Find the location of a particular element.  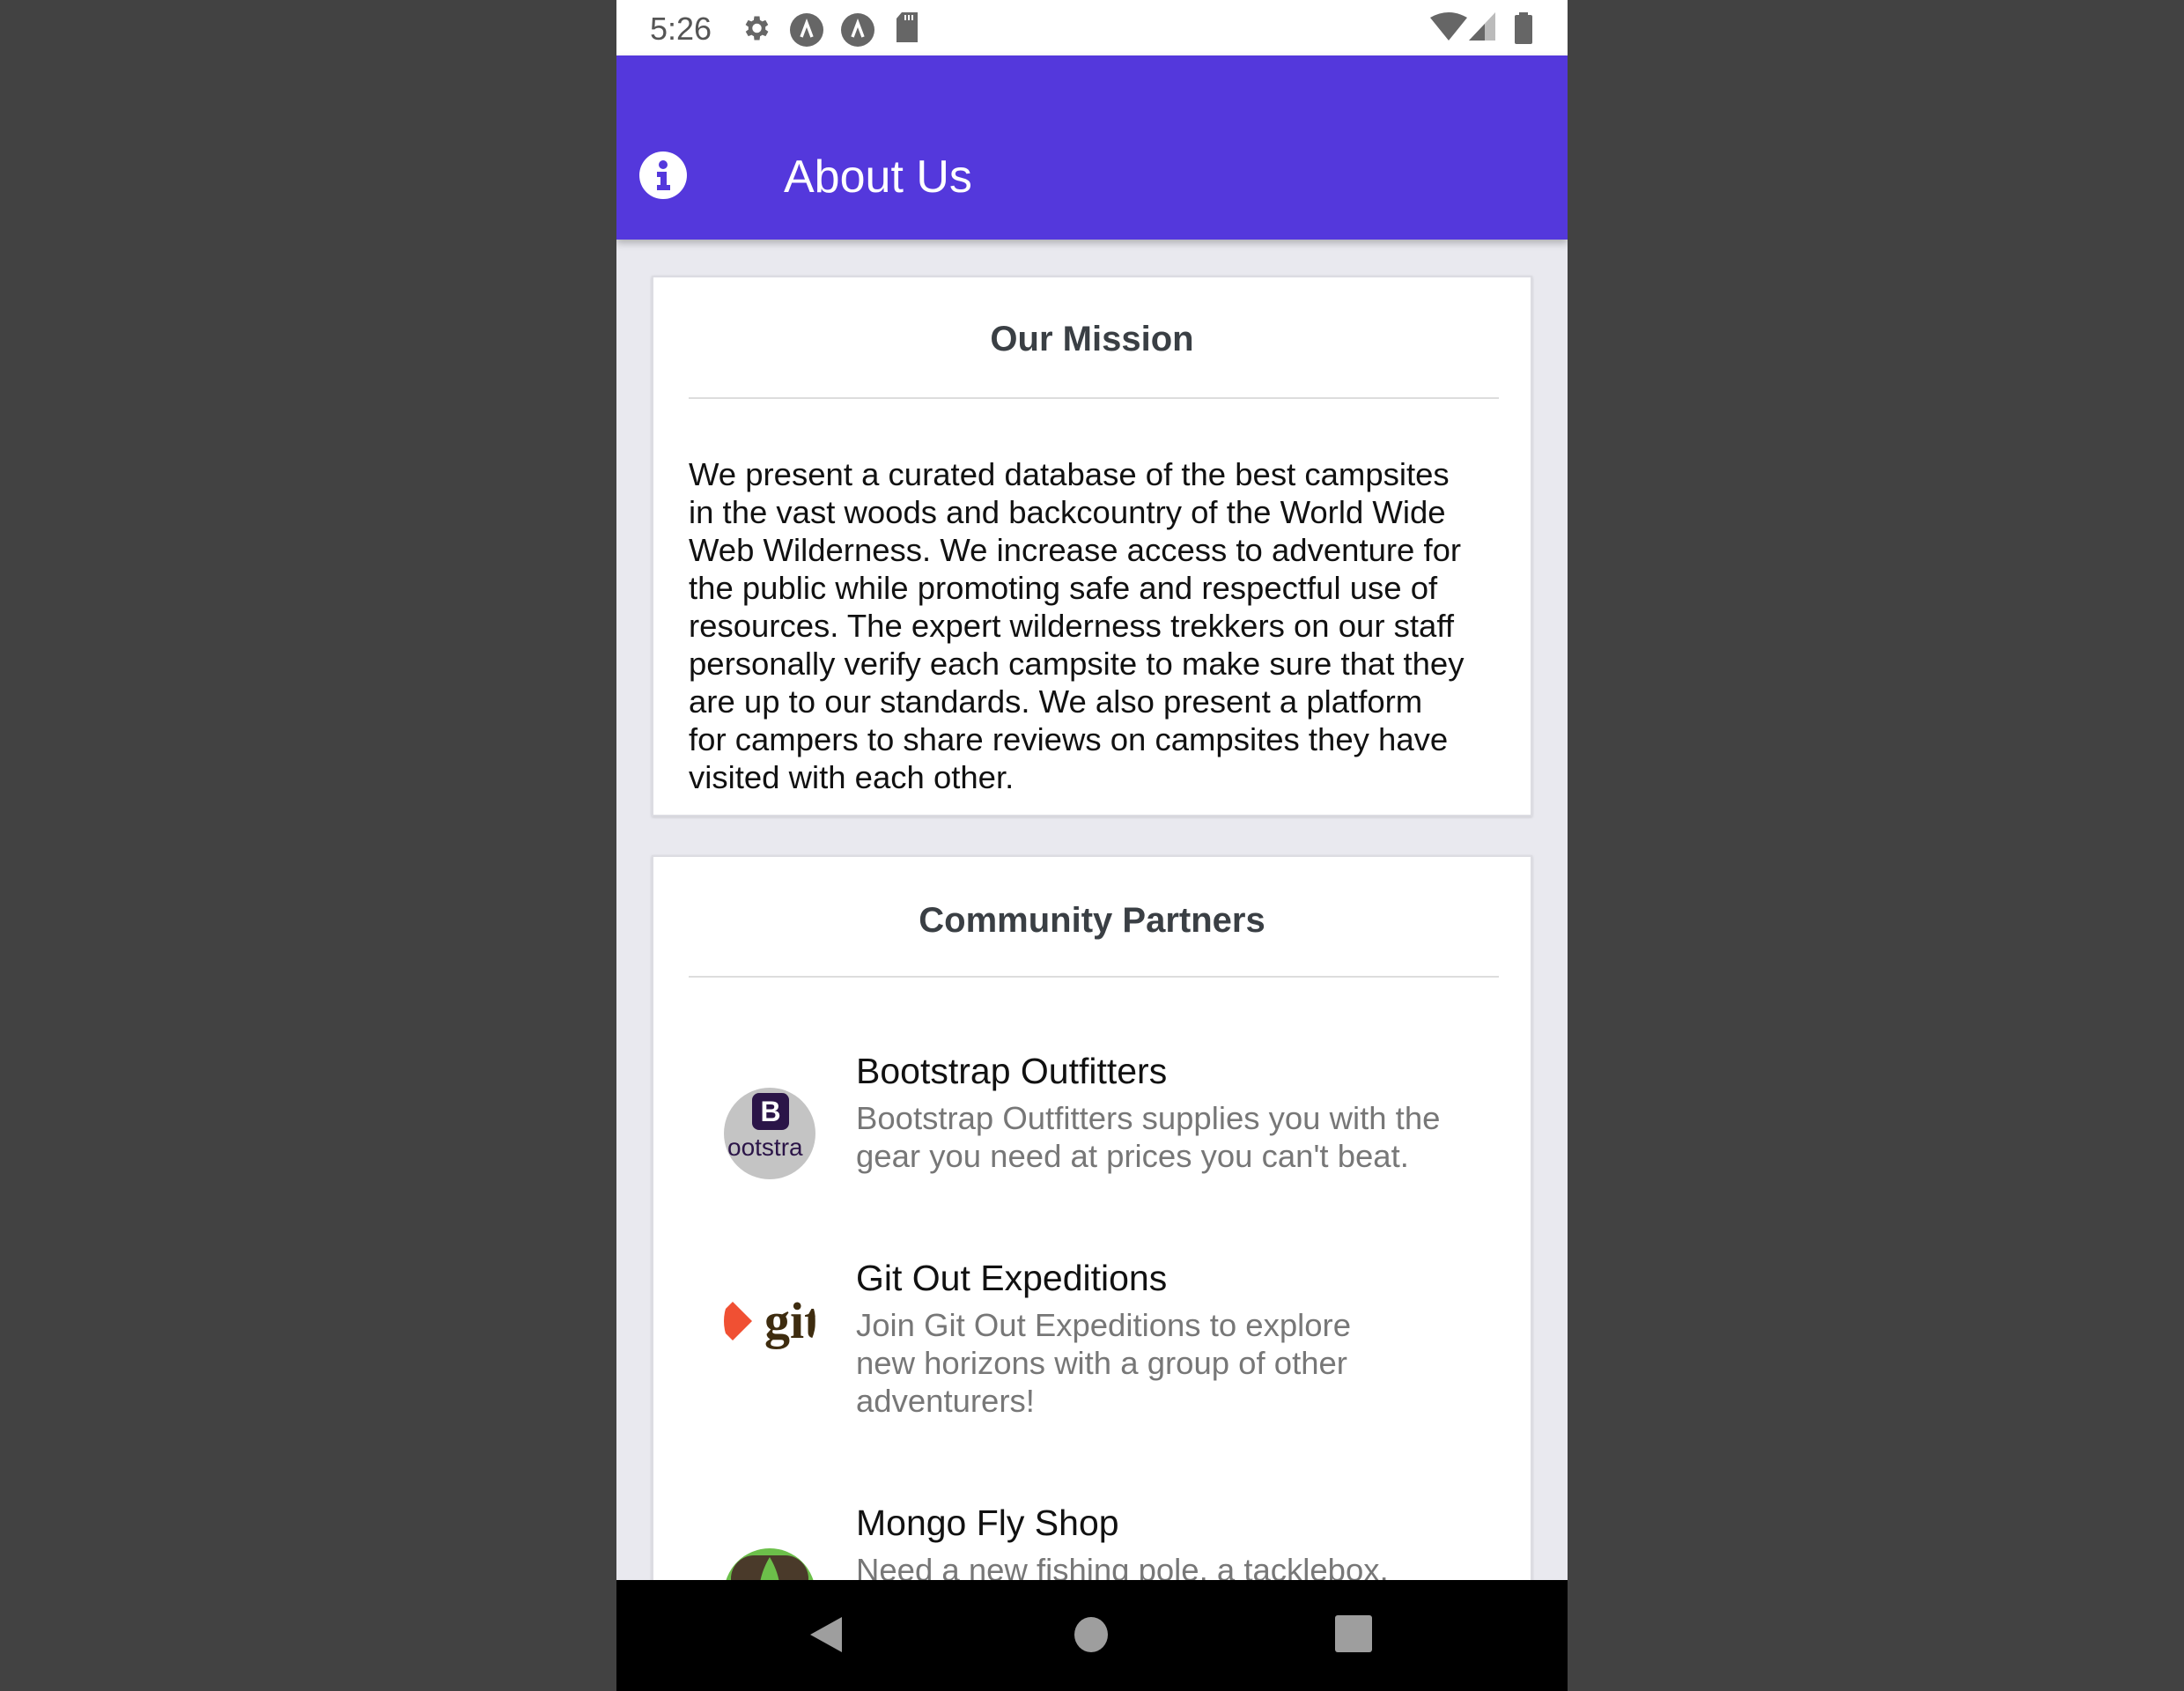

partners-title: Community Partners is located at coordinates (1092, 920).